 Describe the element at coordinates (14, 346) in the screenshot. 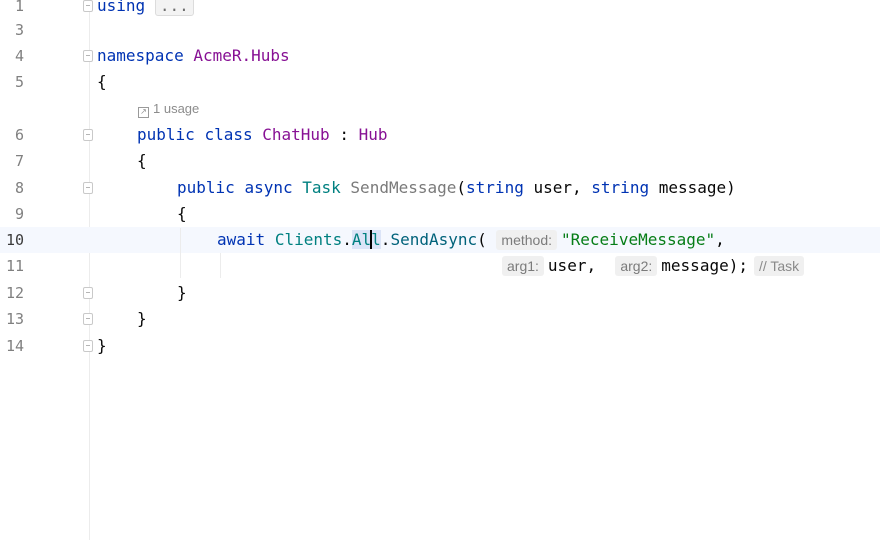

I see `line-number: 14` at that location.